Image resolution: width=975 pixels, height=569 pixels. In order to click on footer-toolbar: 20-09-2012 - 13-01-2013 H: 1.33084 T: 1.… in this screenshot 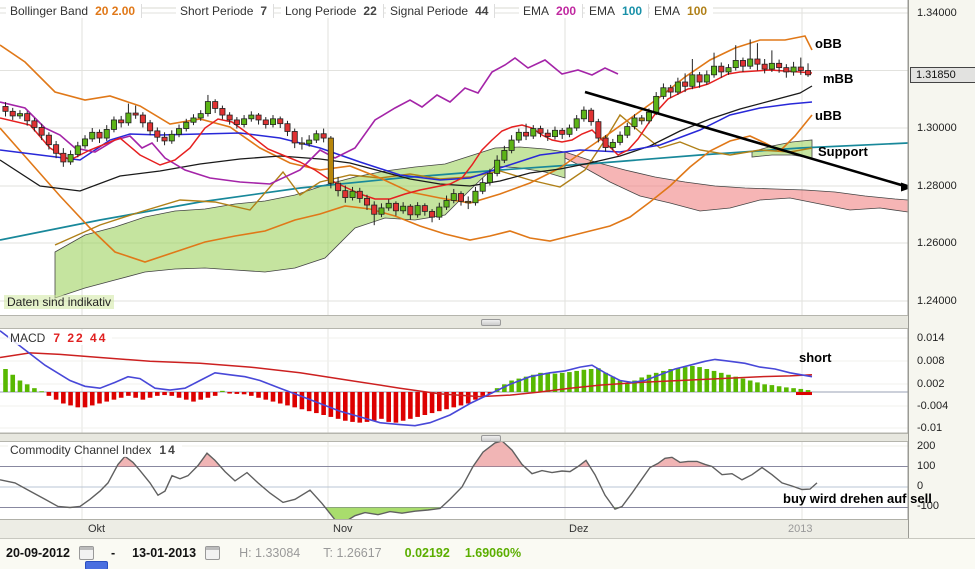, I will do `click(487, 553)`.